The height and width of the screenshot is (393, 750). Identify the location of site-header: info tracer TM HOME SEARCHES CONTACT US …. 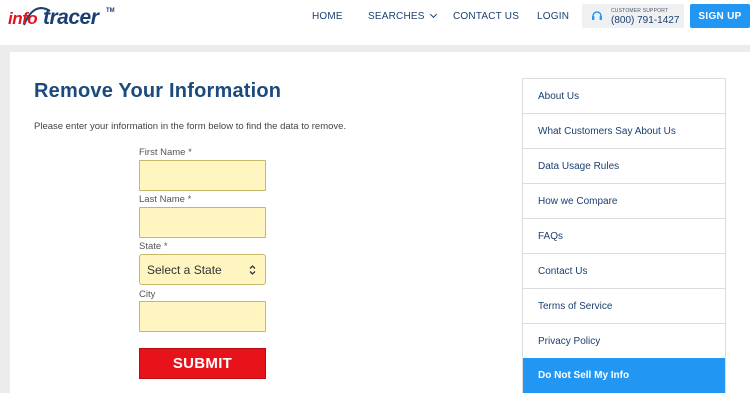
(375, 22).